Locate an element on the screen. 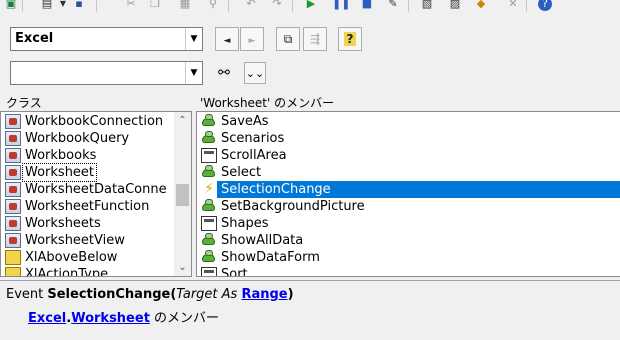 This screenshot has height=340, width=620. properties-icon: ▨ is located at coordinates (455, 5).